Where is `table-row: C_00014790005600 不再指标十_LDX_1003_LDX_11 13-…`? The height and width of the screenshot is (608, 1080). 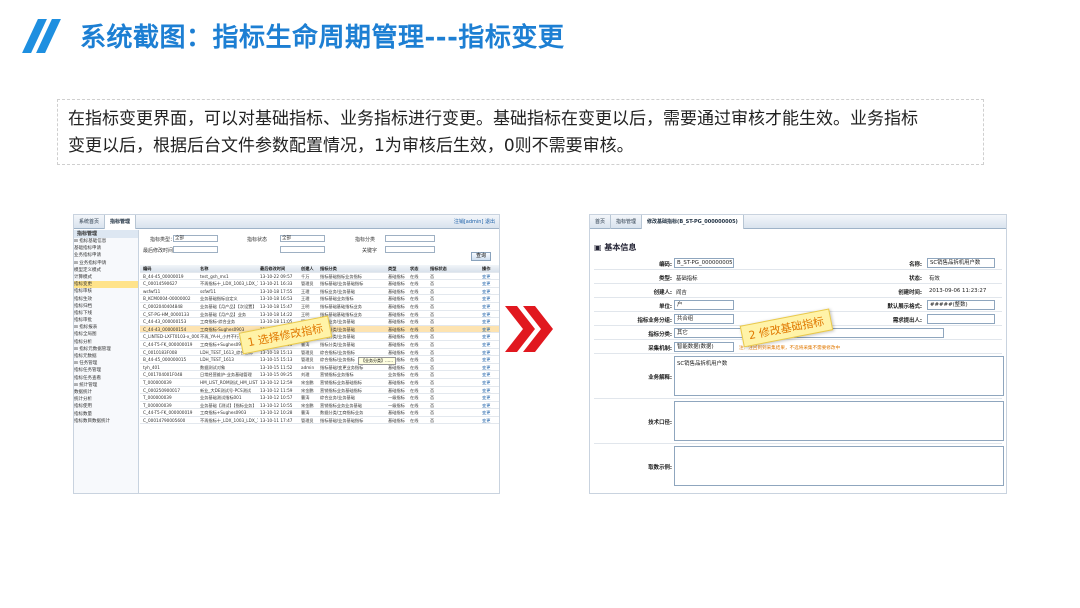 table-row: C_00014790005600 不再指标十_LDX_1003_LDX_11 13-… is located at coordinates (319, 421).